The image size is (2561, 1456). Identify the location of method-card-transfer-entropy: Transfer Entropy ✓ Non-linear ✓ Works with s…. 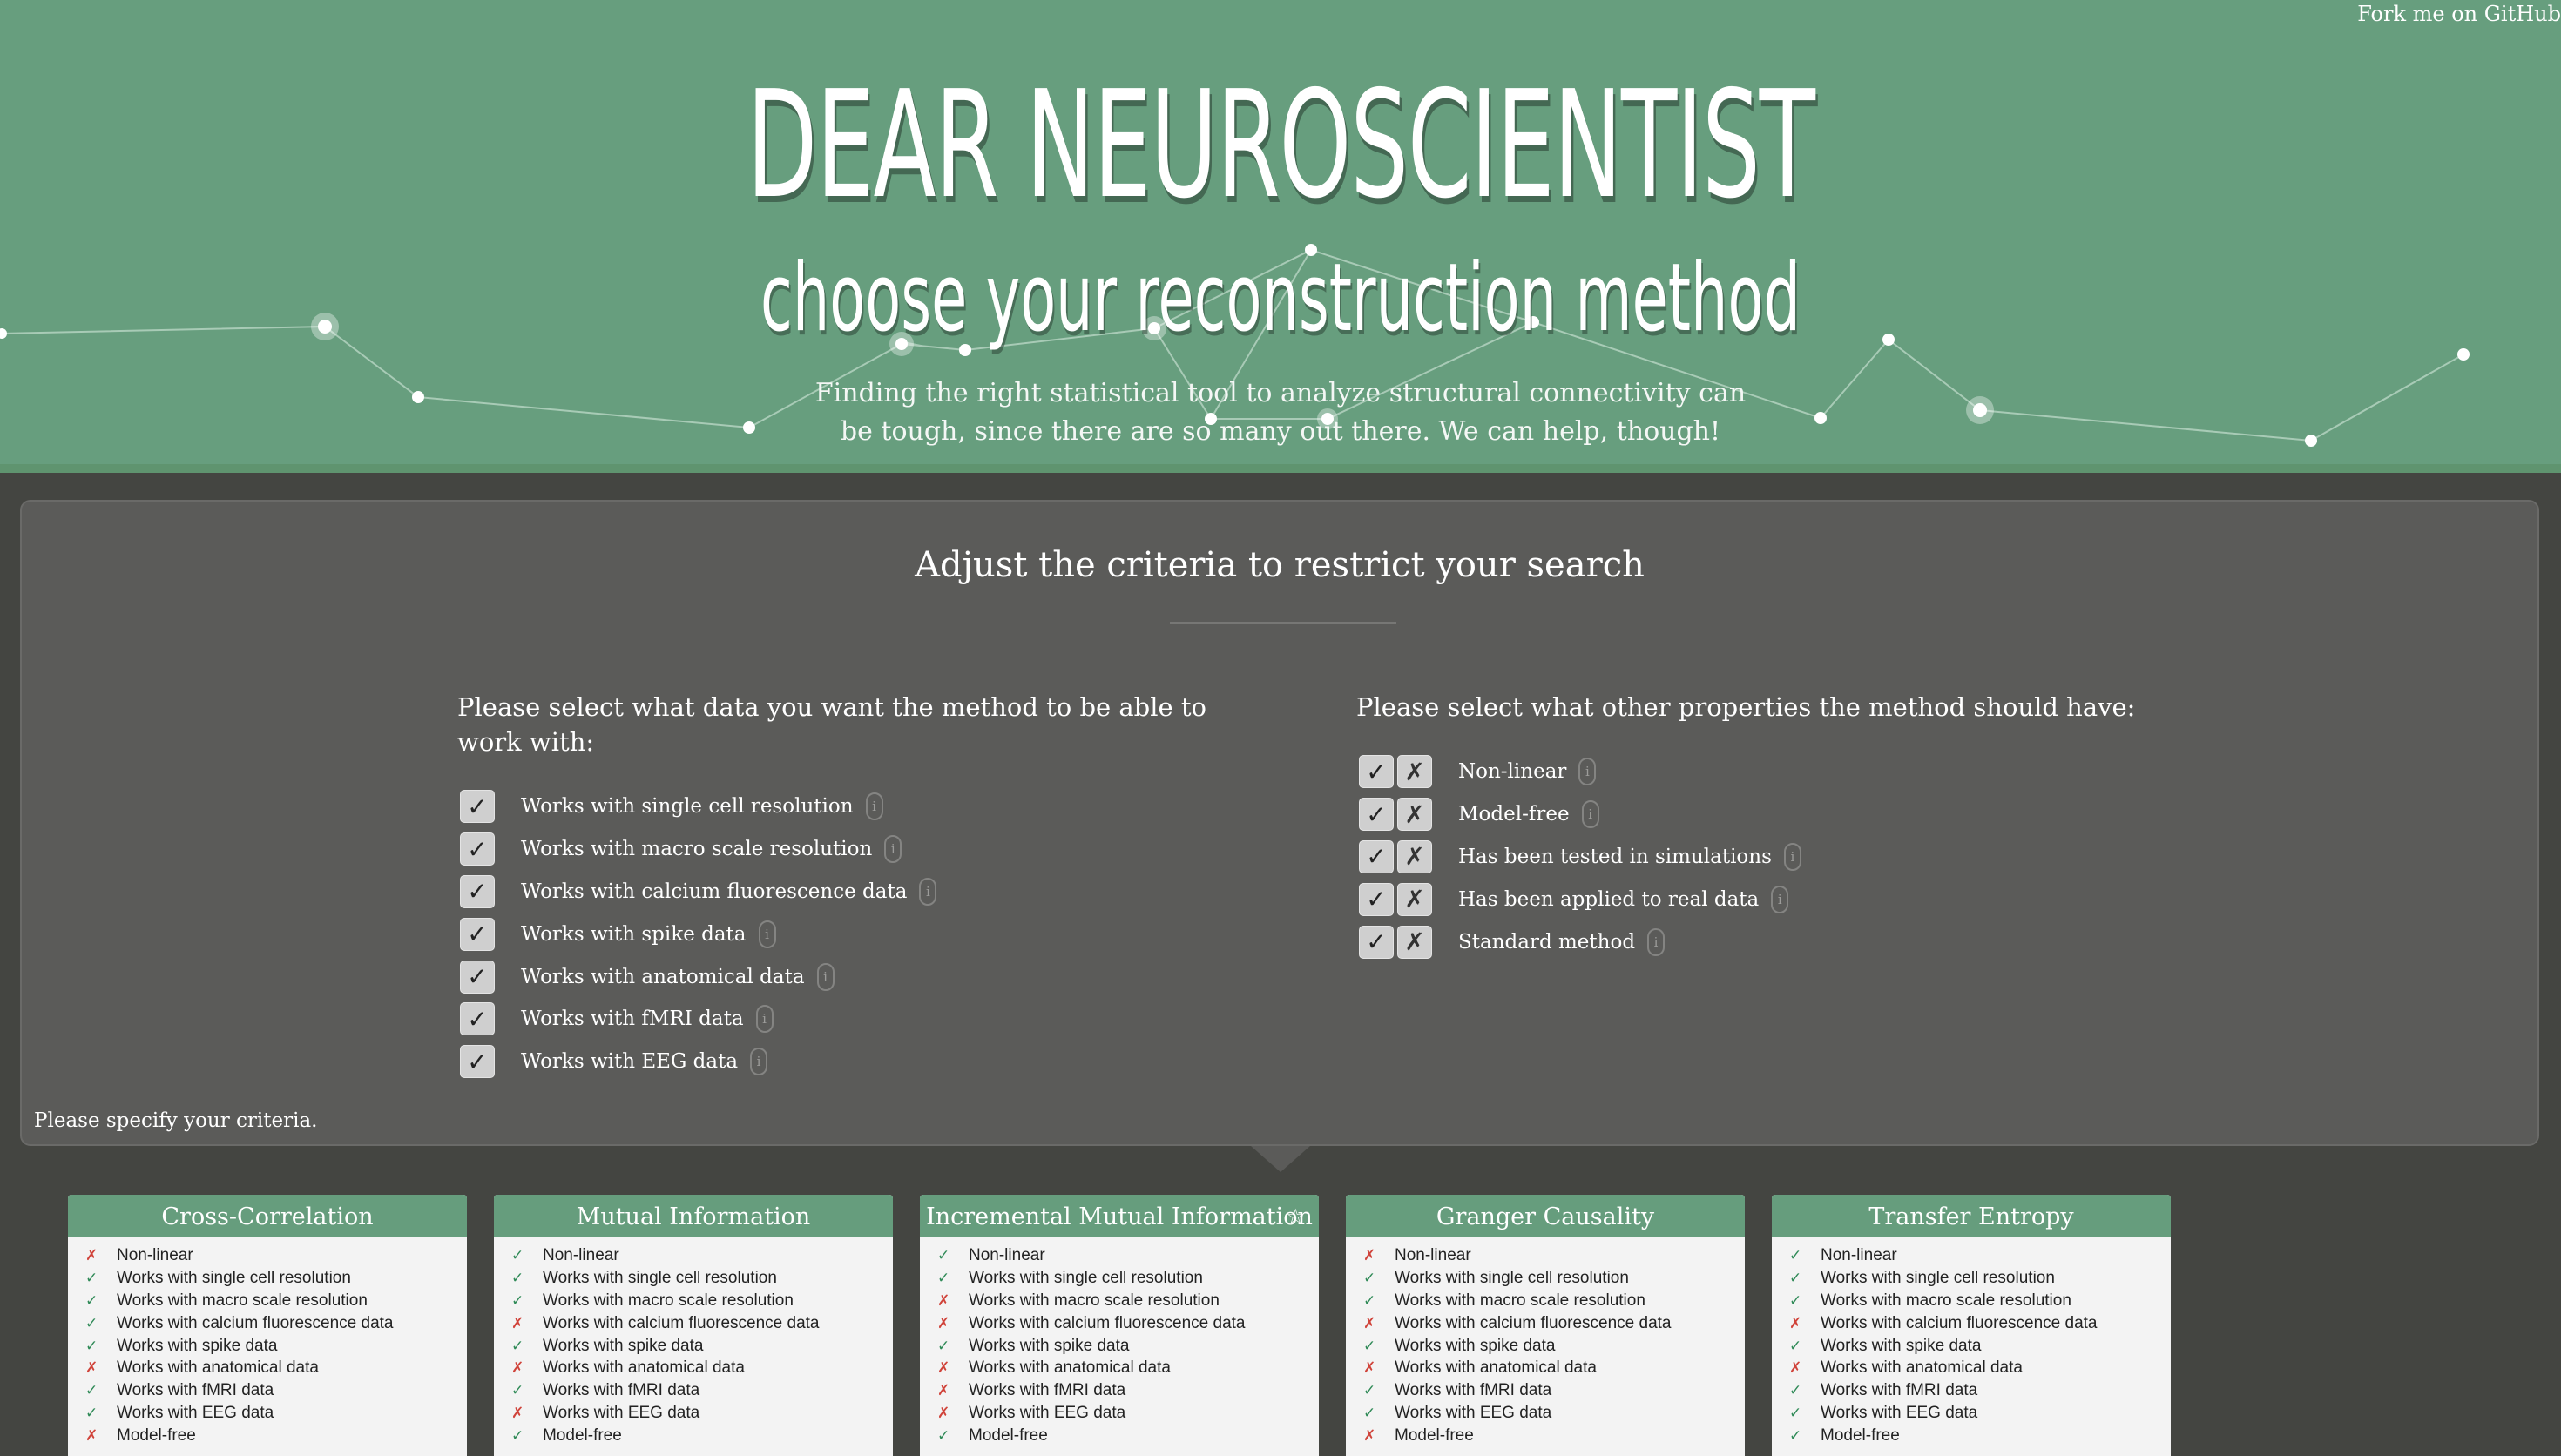
(1972, 1325).